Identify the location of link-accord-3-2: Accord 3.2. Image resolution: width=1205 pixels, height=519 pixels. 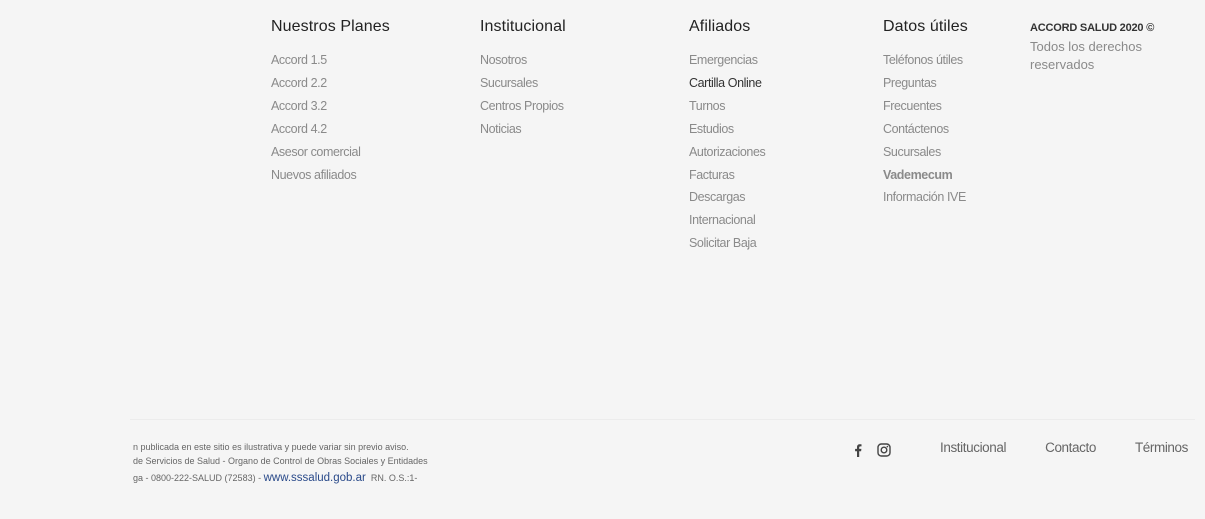
(330, 106).